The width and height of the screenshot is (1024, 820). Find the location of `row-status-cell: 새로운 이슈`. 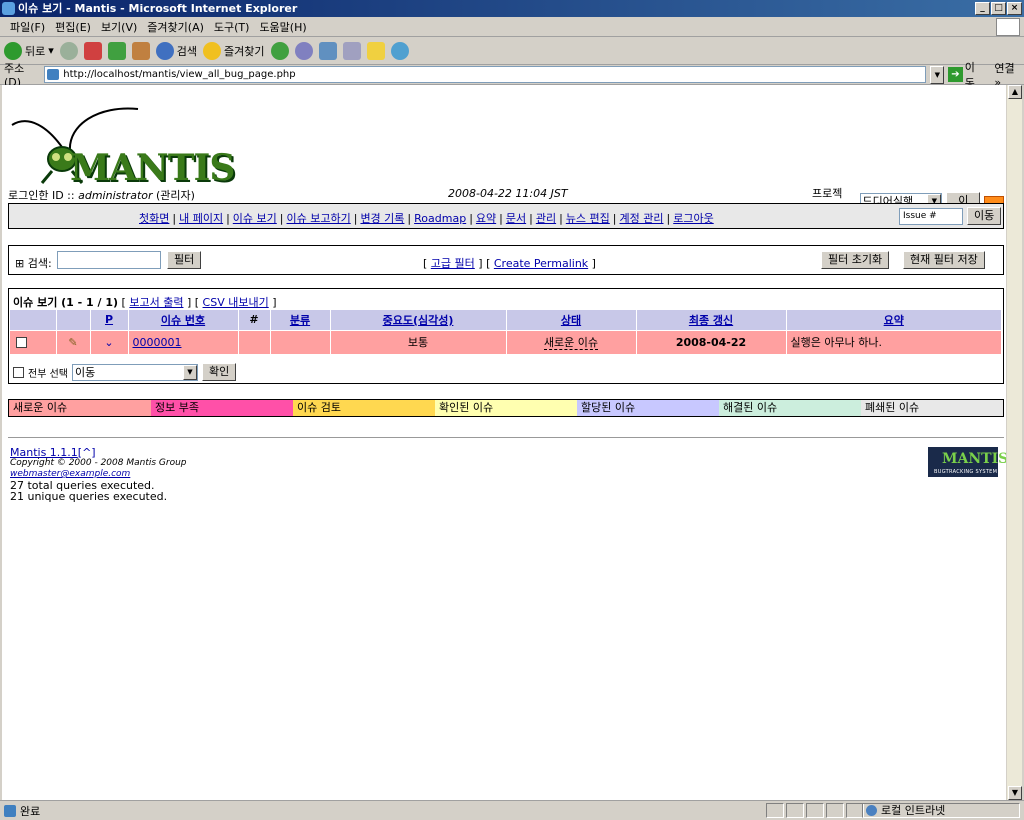

row-status-cell: 새로운 이슈 is located at coordinates (571, 341).